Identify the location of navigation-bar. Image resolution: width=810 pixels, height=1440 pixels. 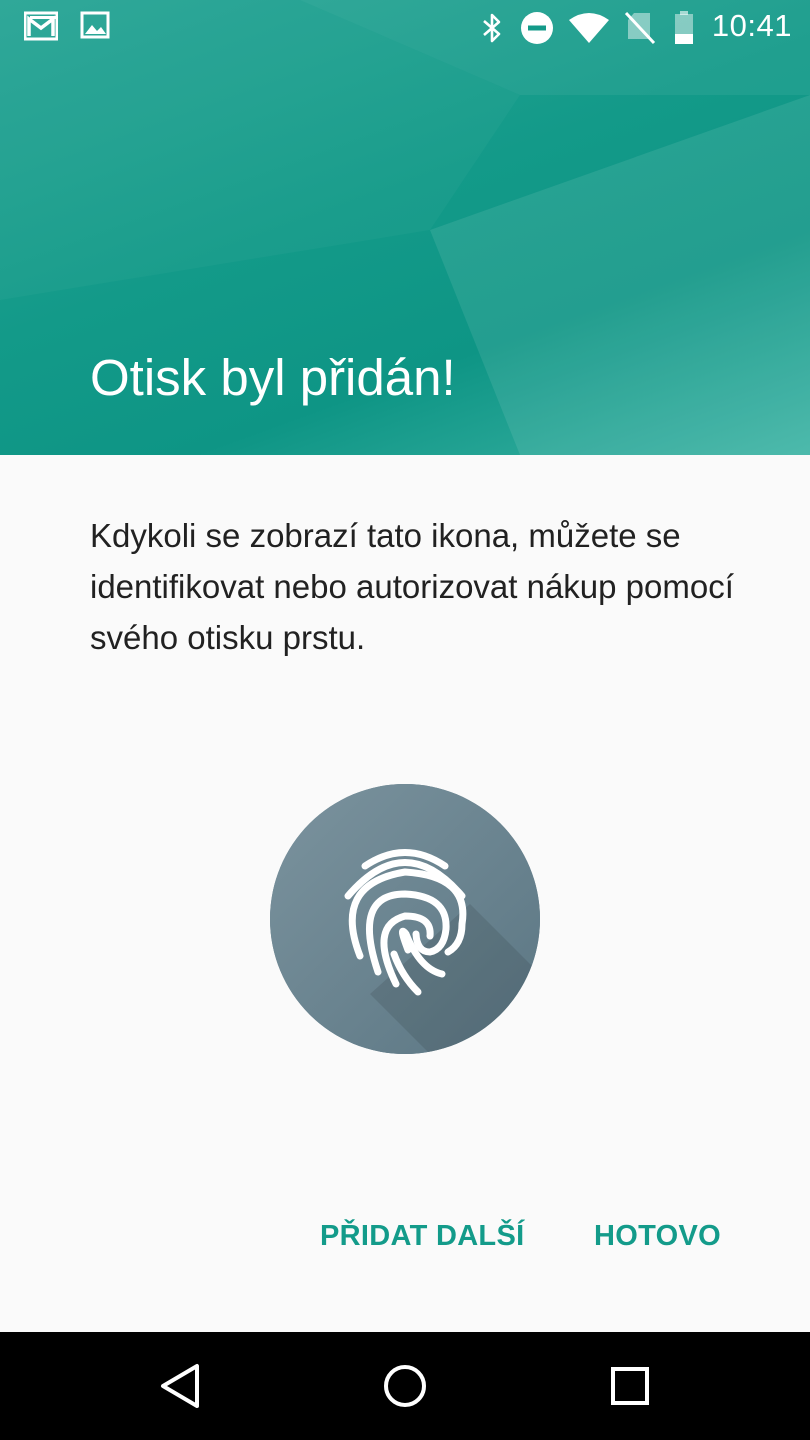
(405, 1386).